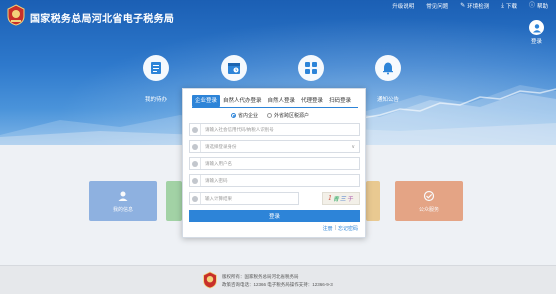 The height and width of the screenshot is (294, 556). What do you see at coordinates (311, 68) in the screenshot?
I see `apps-icon` at bounding box center [311, 68].